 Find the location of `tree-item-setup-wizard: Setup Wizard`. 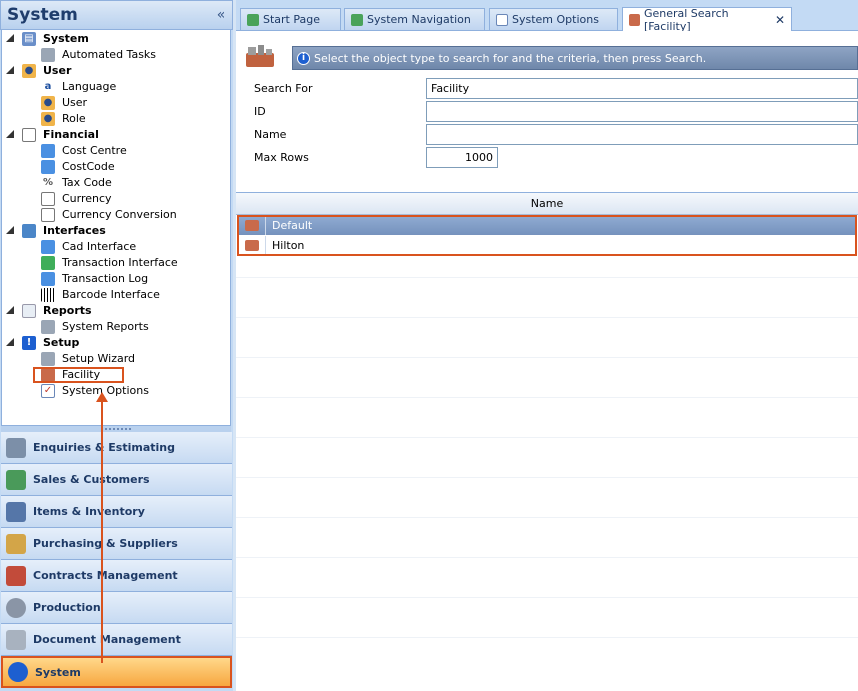

tree-item-setup-wizard: Setup Wizard is located at coordinates (116, 359).